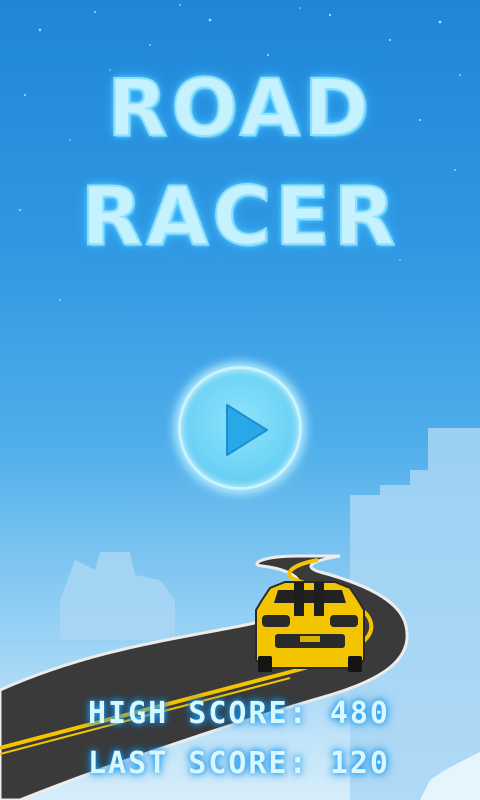 The image size is (480, 800). What do you see at coordinates (198, 763) in the screenshot?
I see `last-score-label: LAST SCORE:` at bounding box center [198, 763].